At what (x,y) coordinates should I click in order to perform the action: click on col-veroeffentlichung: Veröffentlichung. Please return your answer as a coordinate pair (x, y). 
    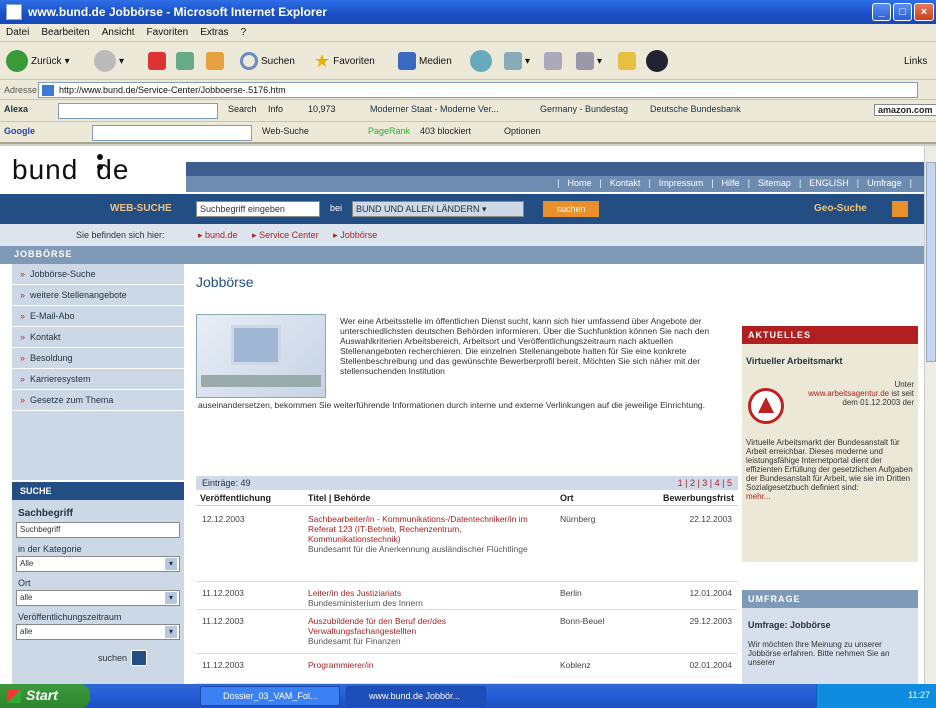
    Looking at the image, I should click on (235, 498).